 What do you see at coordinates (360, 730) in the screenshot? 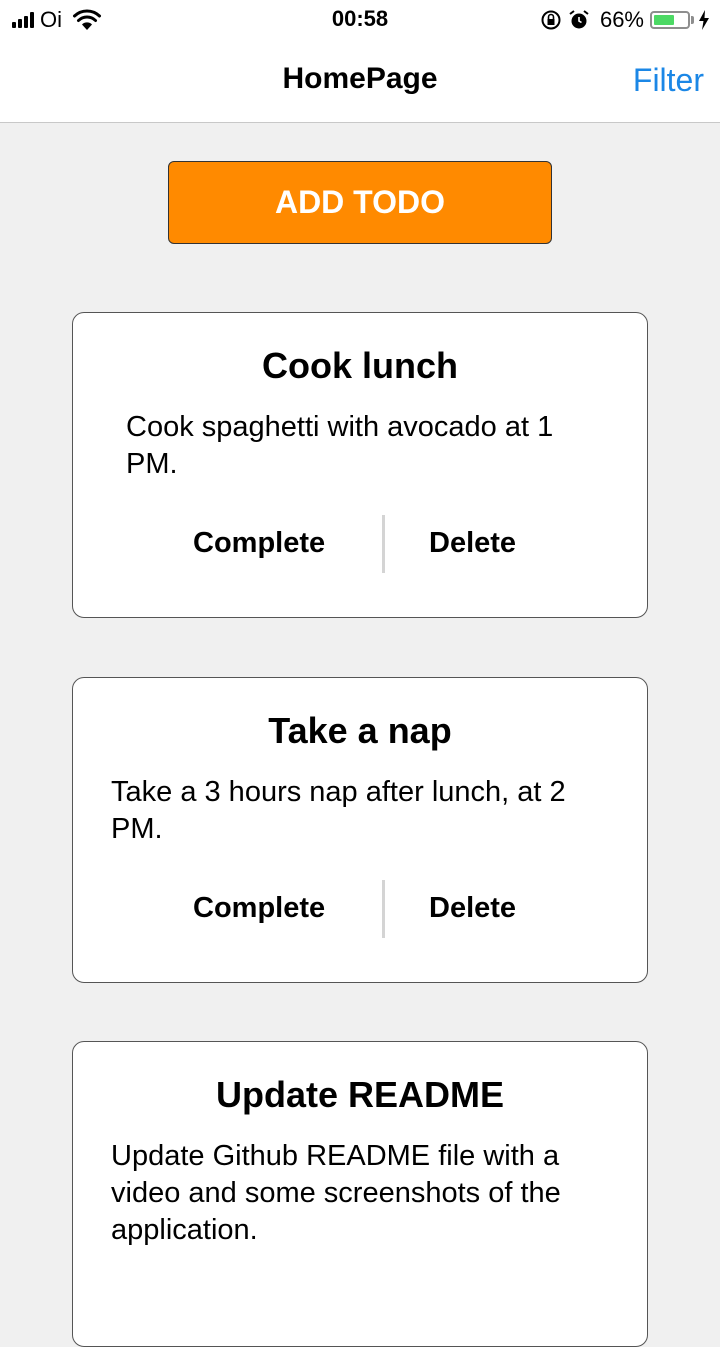
I see `todo-title: Take a nap` at bounding box center [360, 730].